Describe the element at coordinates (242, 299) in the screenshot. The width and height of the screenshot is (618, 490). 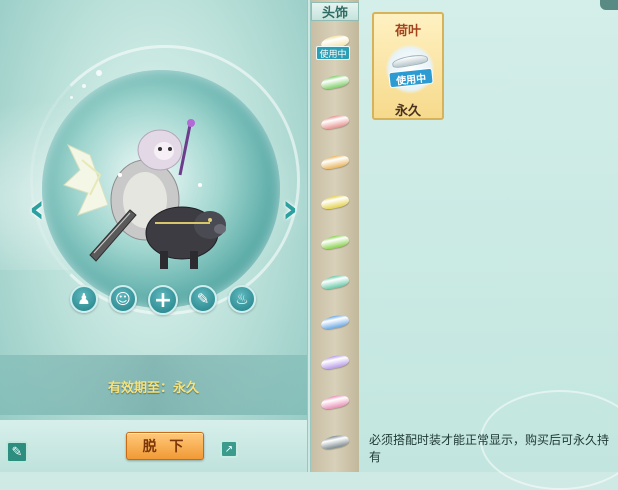
I see `outfit-icon: ♨` at that location.